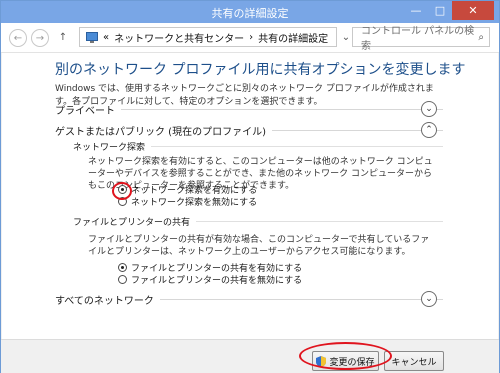  What do you see at coordinates (194, 201) in the screenshot?
I see `radio-discovery-off-label: ネットワーク探索を無効にする` at bounding box center [194, 201].